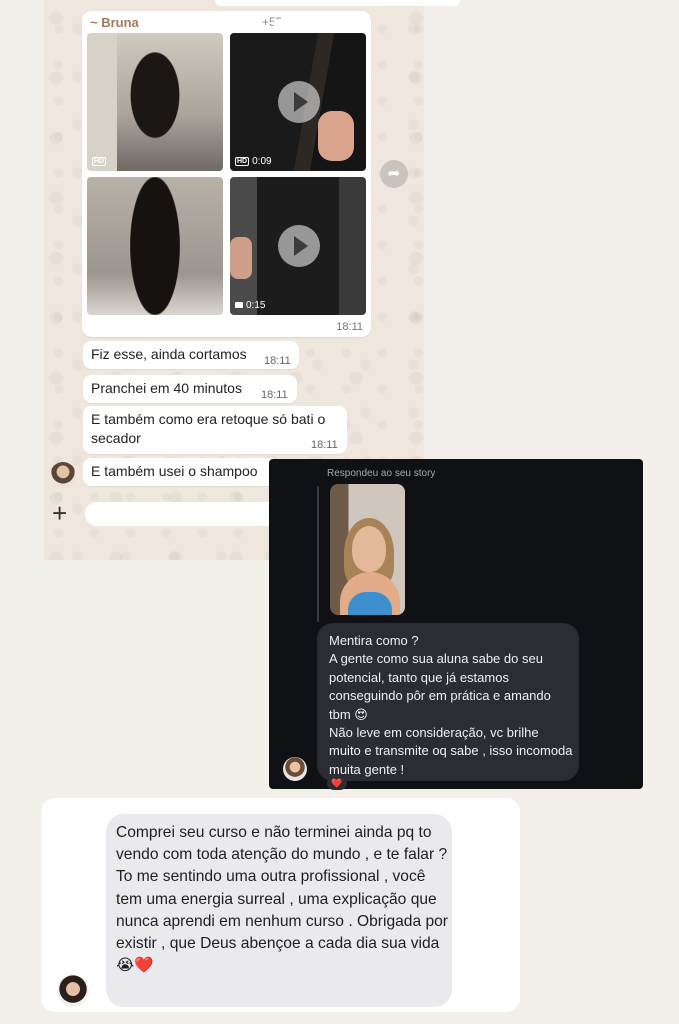  Describe the element at coordinates (381, 473) in the screenshot. I see `story-reply-label: Respondeu ao seu story` at that location.